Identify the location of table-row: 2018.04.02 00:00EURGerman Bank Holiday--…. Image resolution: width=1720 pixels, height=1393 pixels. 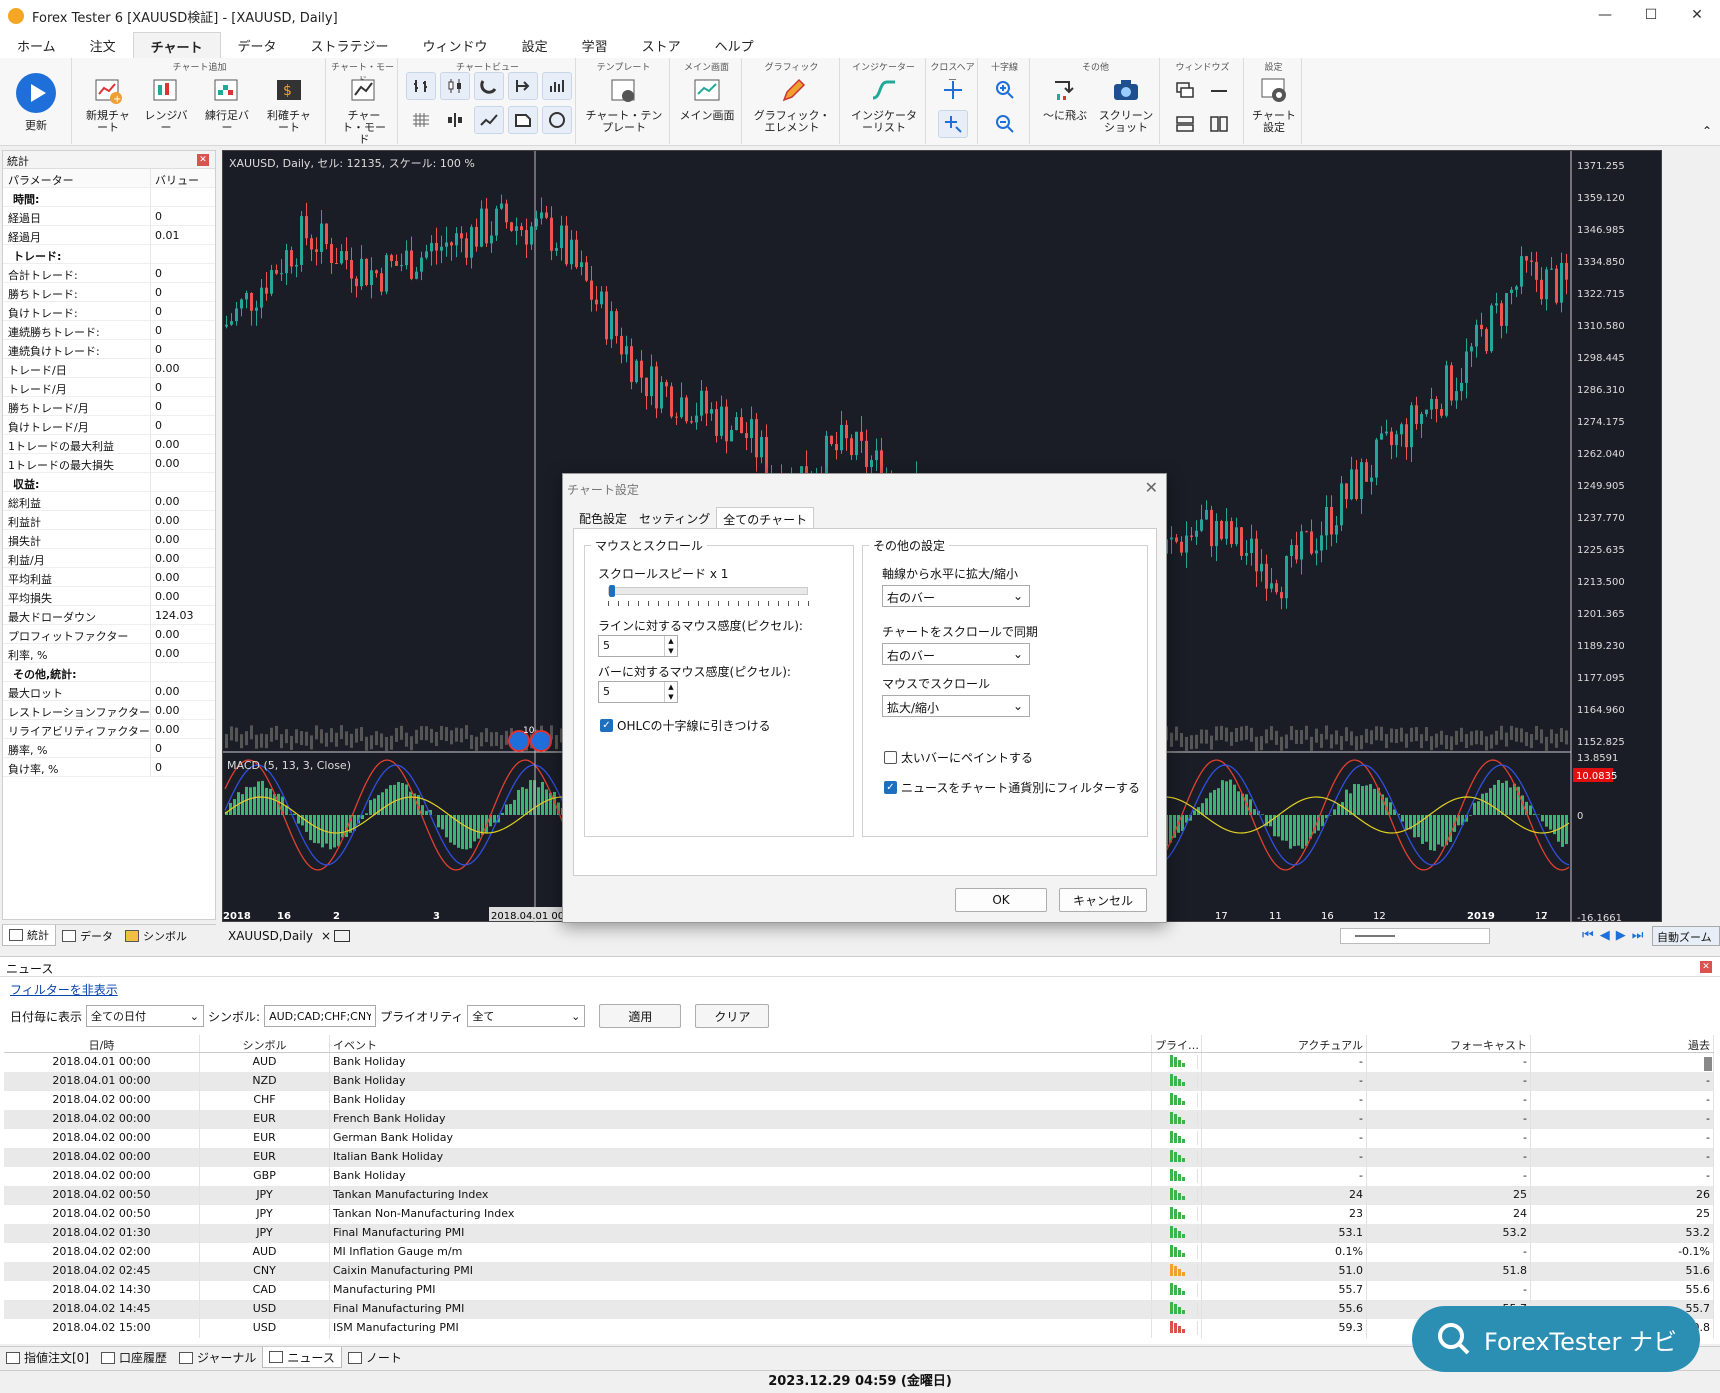
(859, 1138).